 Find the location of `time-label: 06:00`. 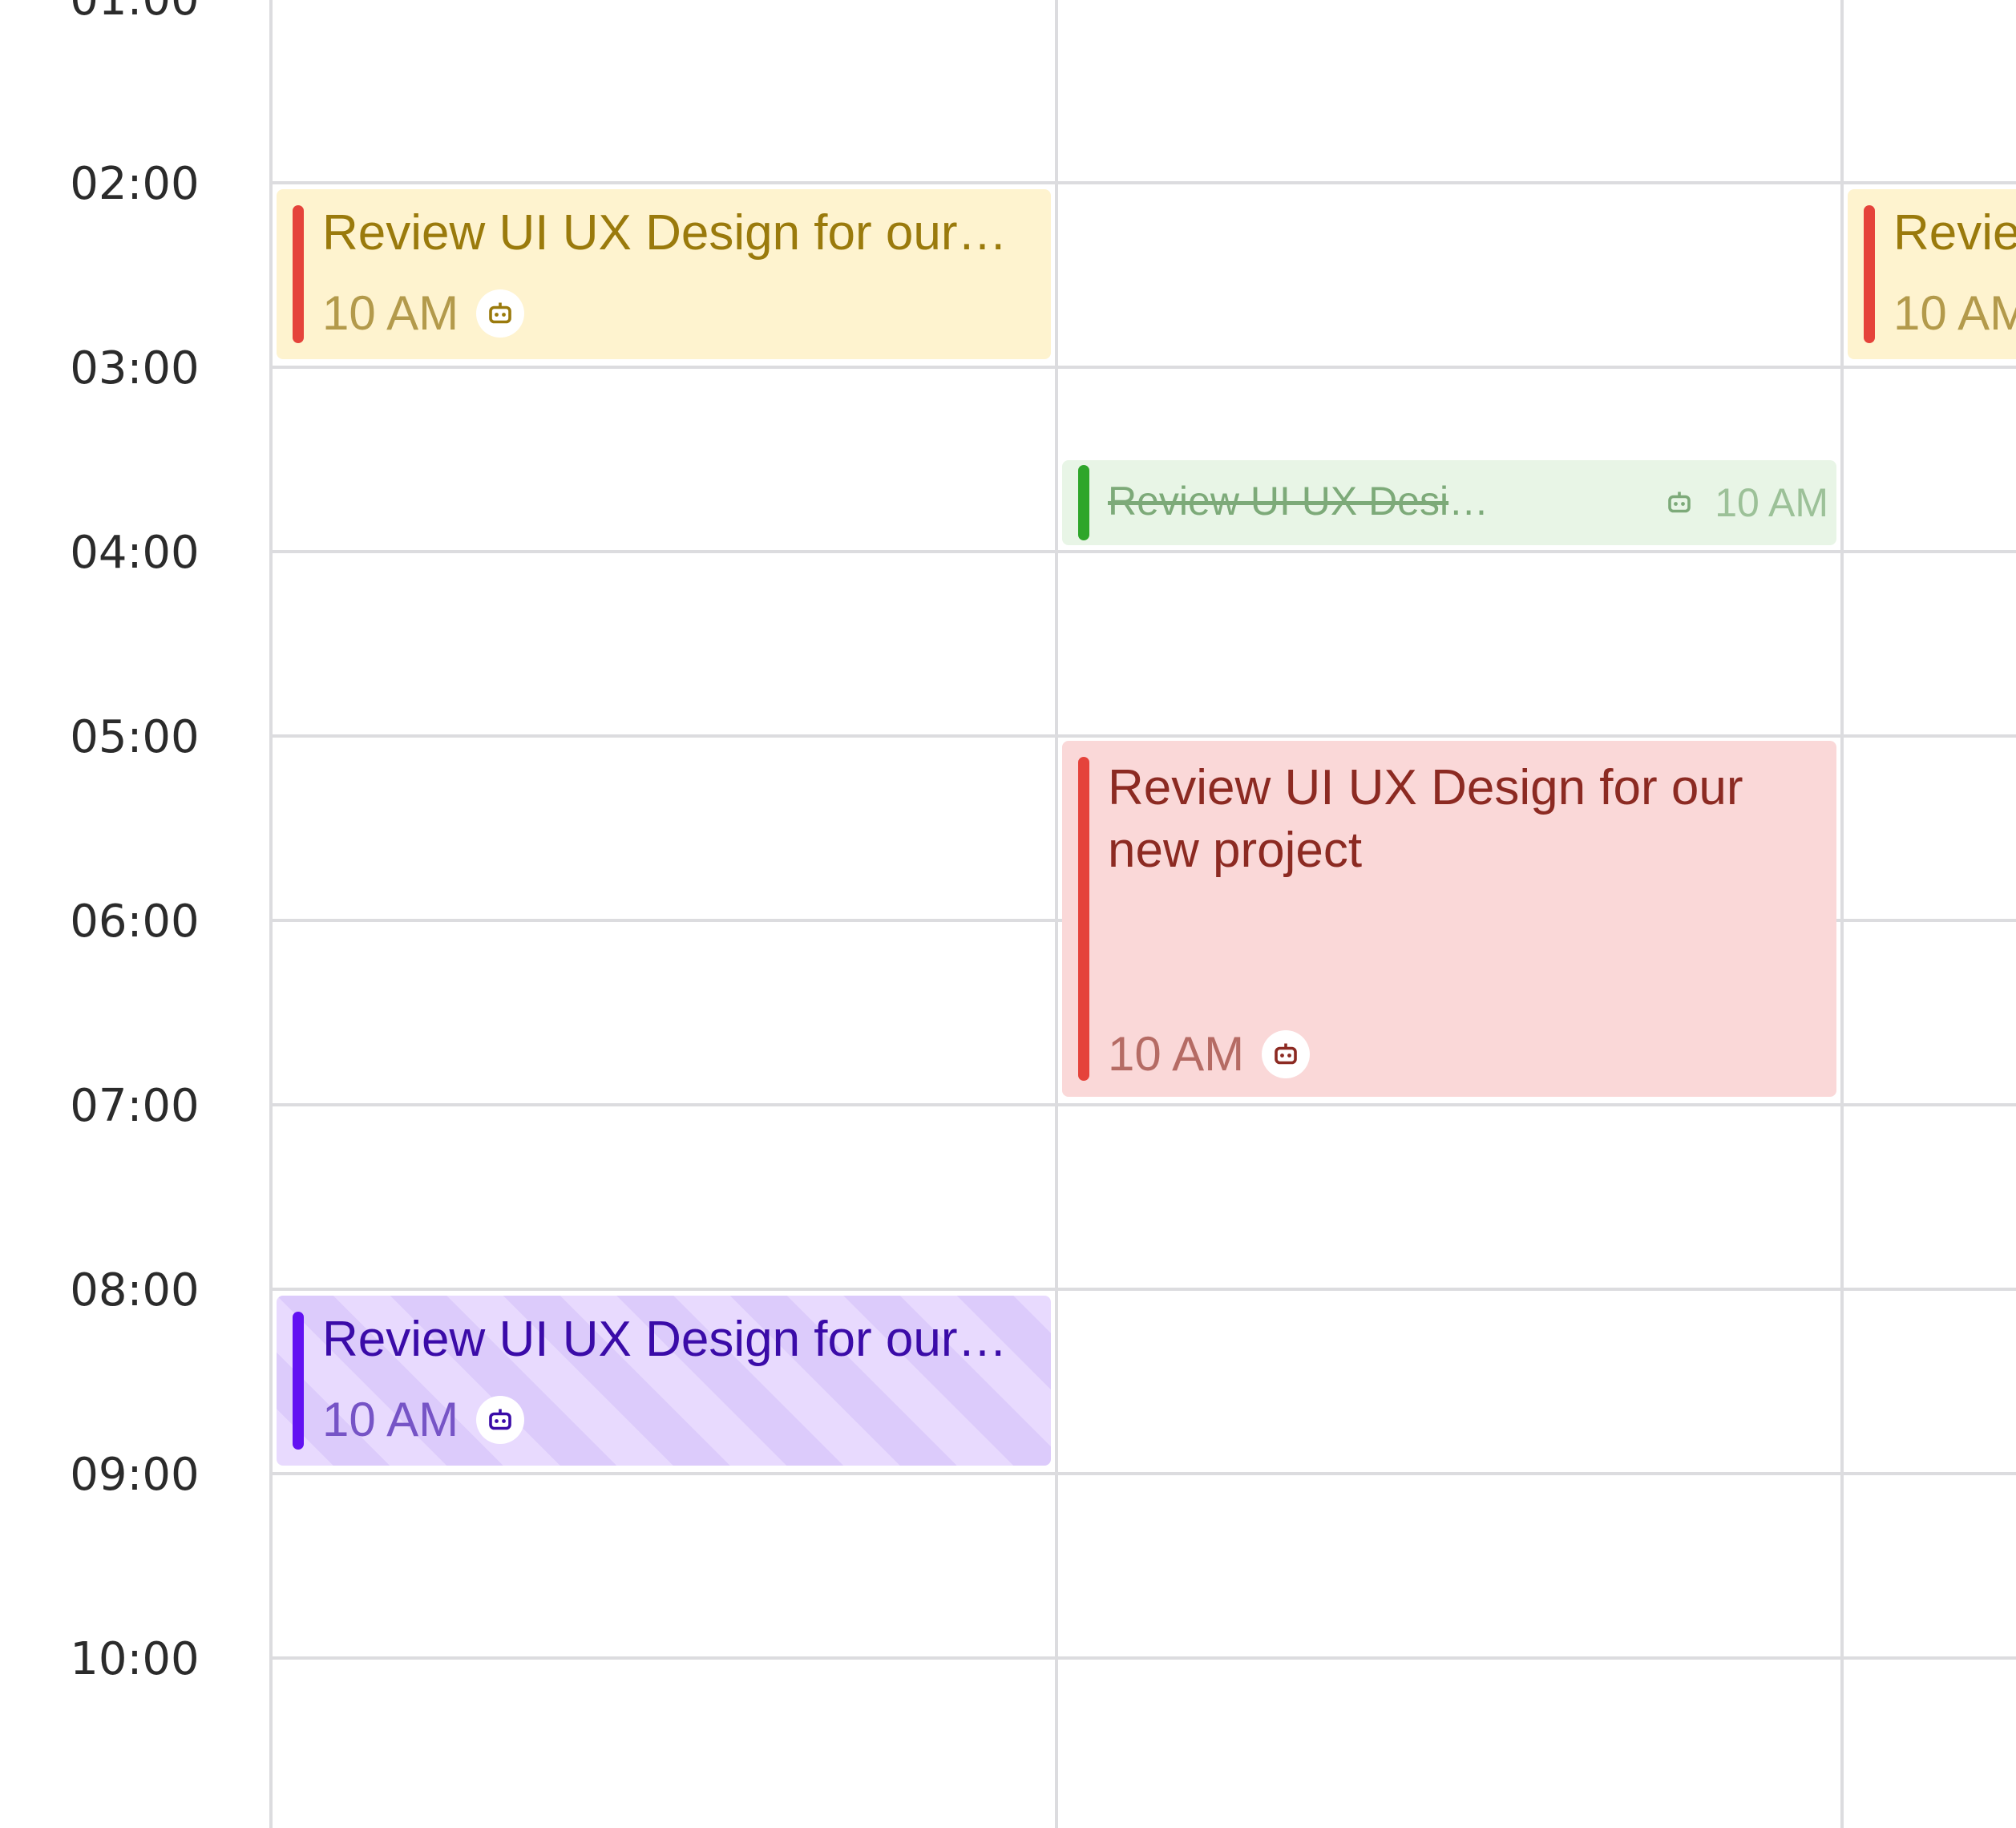

time-label: 06:00 is located at coordinates (135, 922).